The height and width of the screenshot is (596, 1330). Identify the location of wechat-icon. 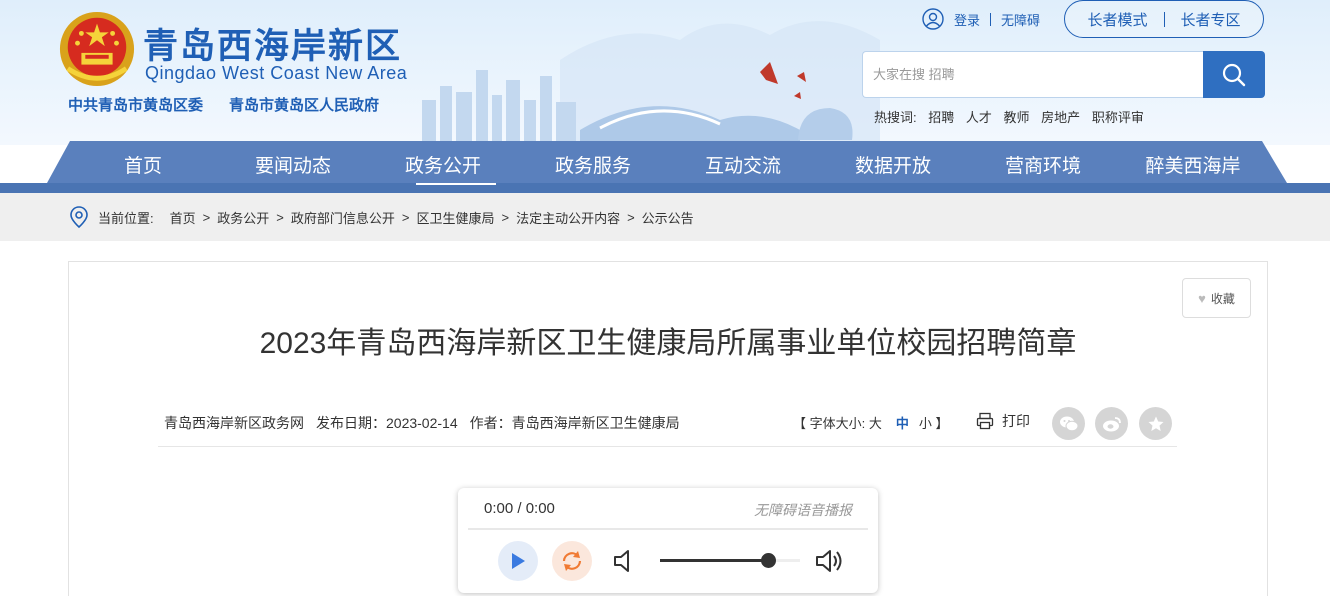
(1068, 423).